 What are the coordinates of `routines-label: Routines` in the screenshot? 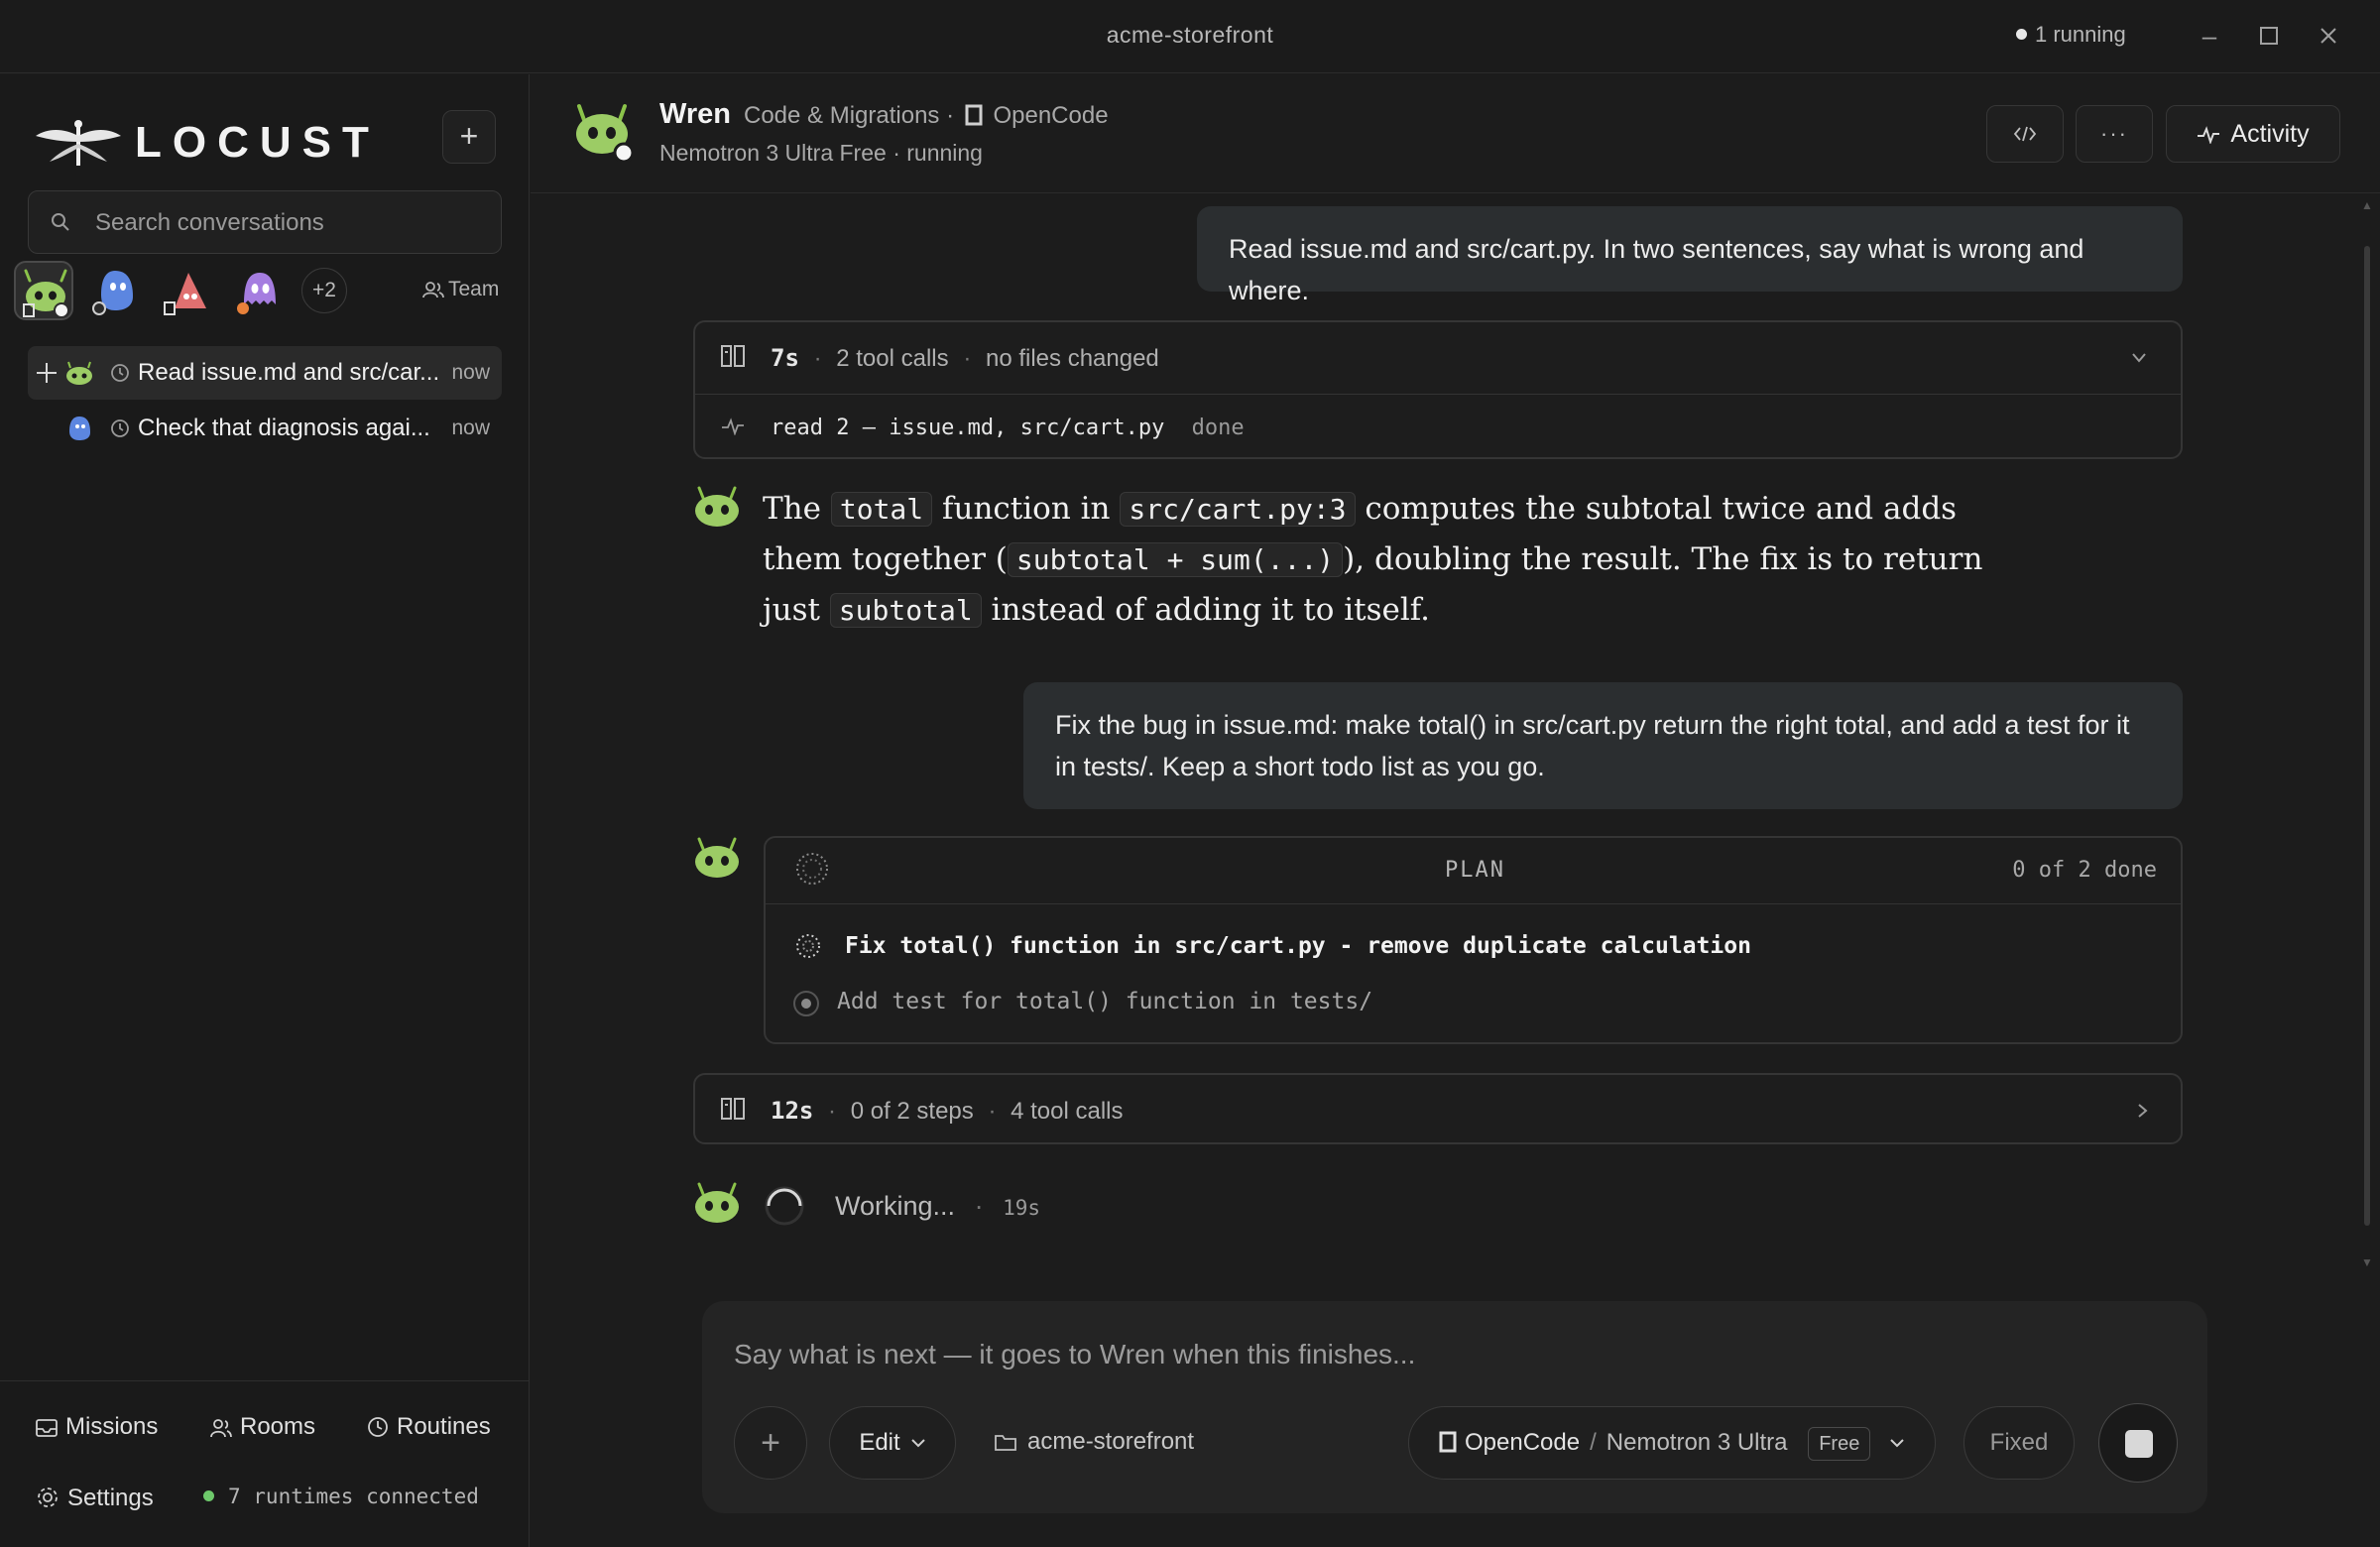 It's located at (444, 1426).